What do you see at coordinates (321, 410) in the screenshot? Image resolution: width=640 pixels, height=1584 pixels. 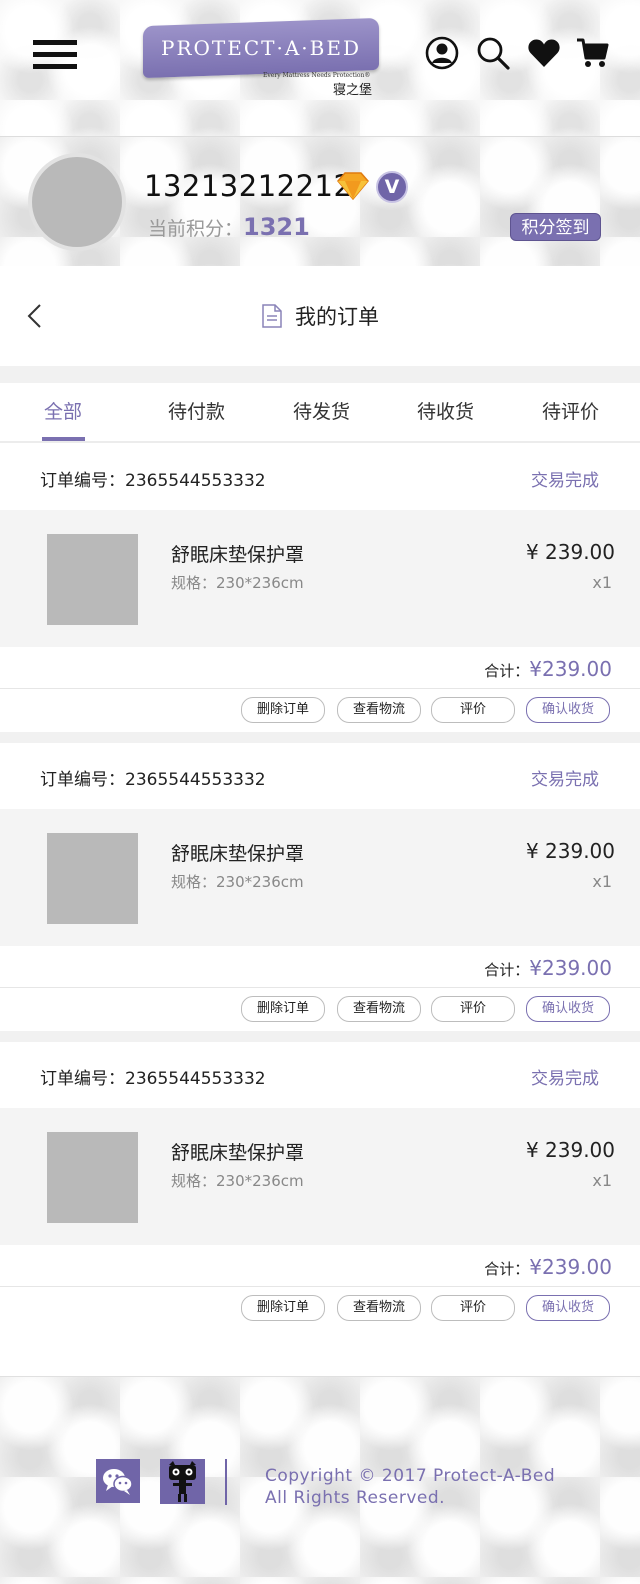 I see `tab-pending-shipment: 待发货` at bounding box center [321, 410].